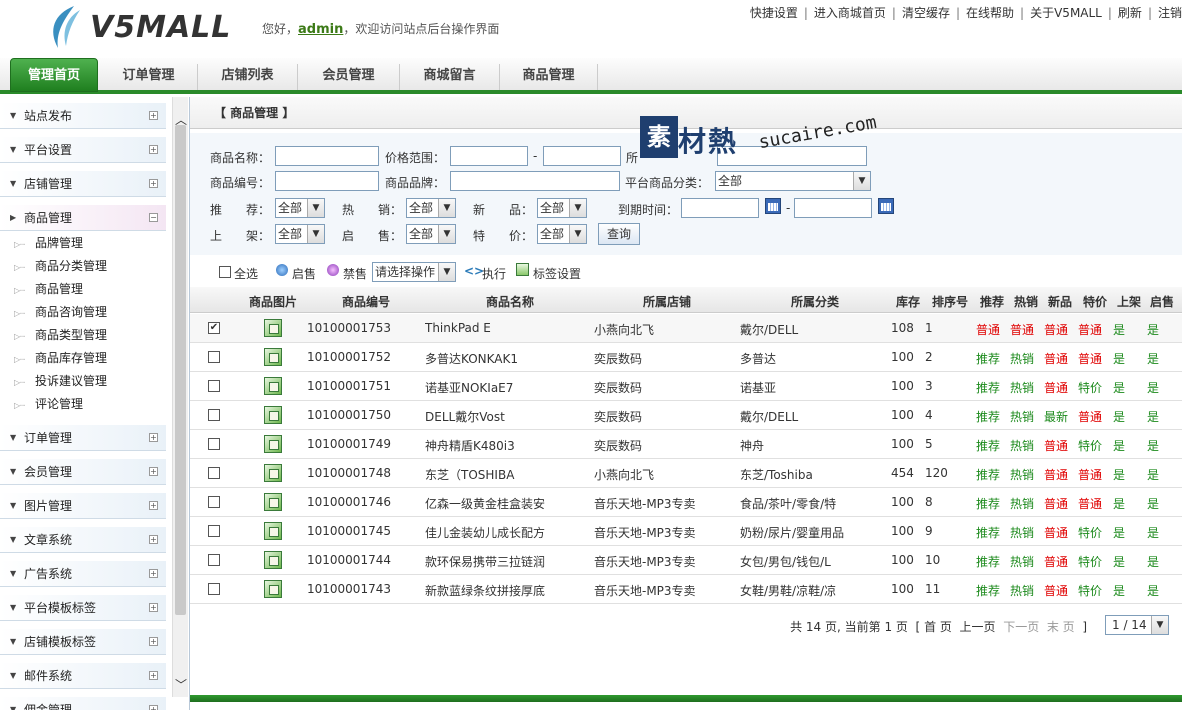  Describe the element at coordinates (300, 208) in the screenshot. I see `recommend-select: 全部 ▼` at that location.